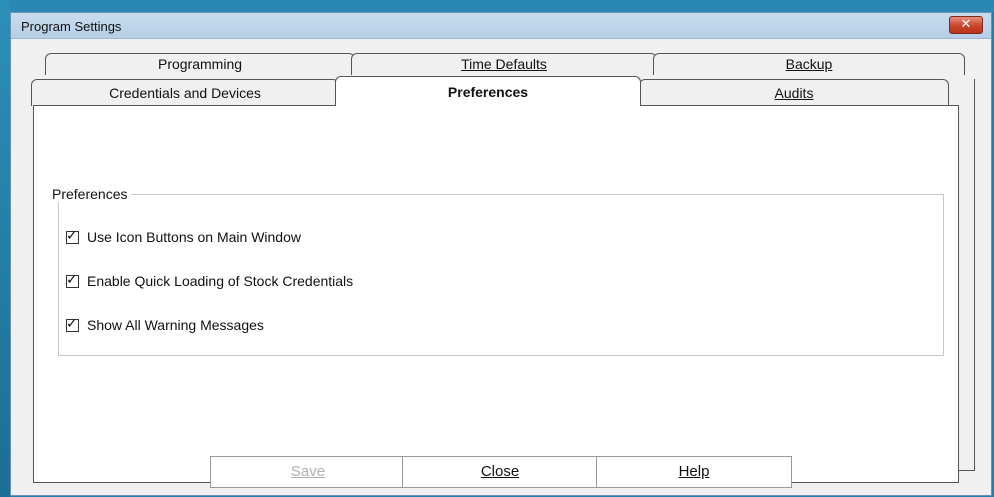  I want to click on tab-preferences: Preferences, so click(488, 91).